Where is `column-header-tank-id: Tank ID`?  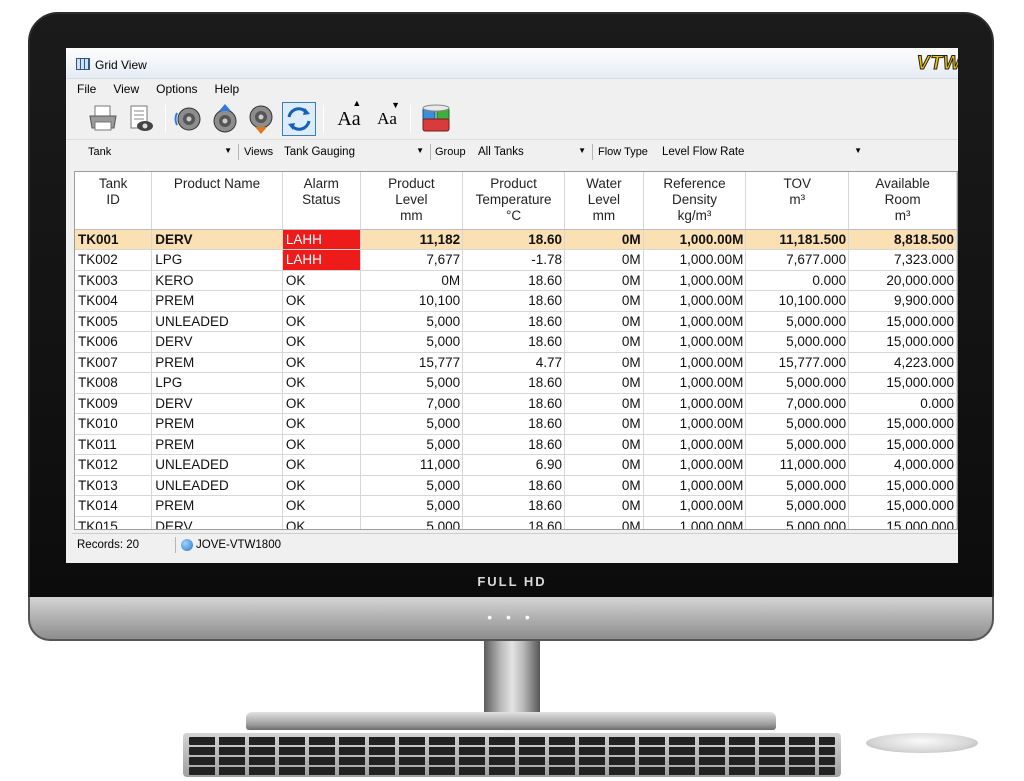
column-header-tank-id: Tank ID is located at coordinates (114, 201).